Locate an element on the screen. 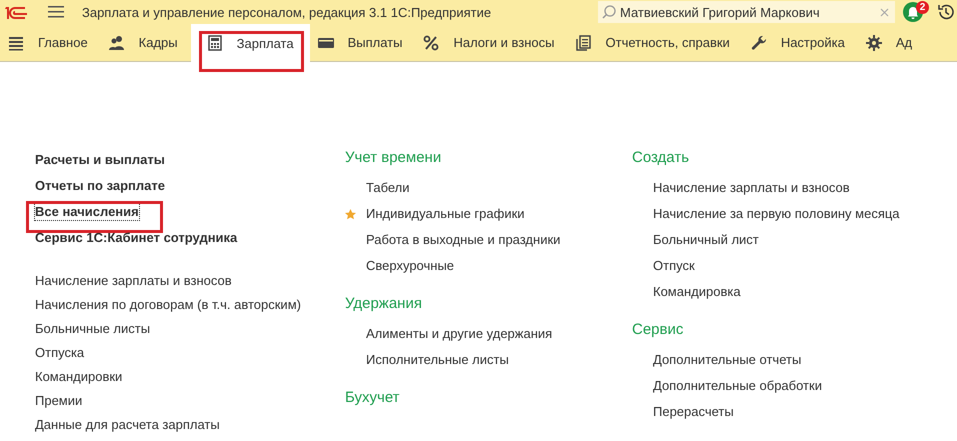 The width and height of the screenshot is (957, 441). section-tab: Кадры is located at coordinates (145, 42).